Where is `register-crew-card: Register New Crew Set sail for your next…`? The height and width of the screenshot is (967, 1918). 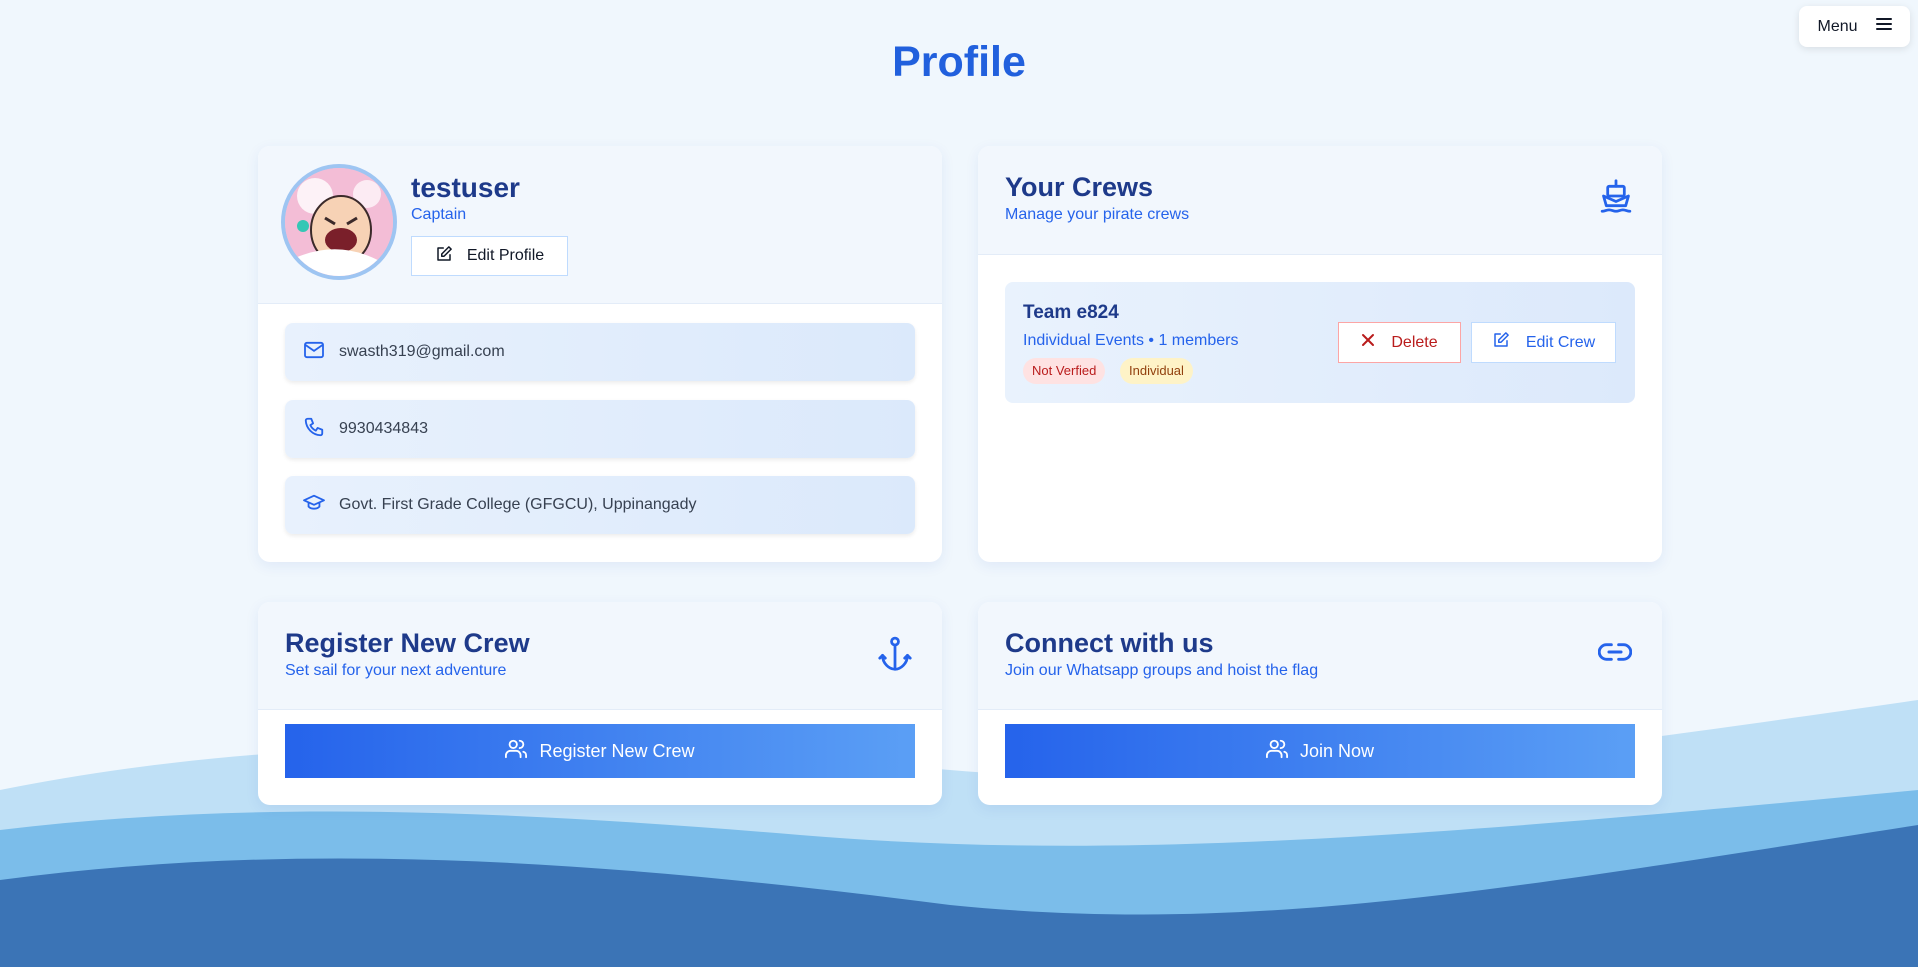 register-crew-card: Register New Crew Set sail for your next… is located at coordinates (600, 703).